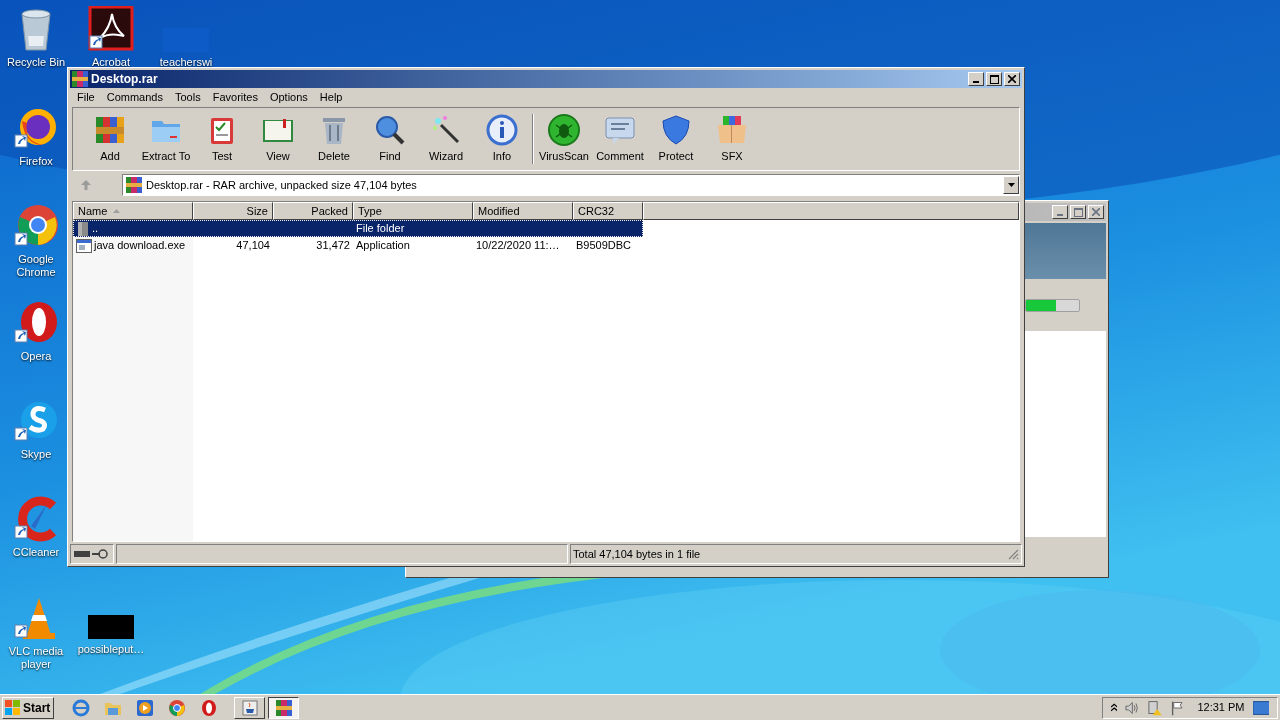 The height and width of the screenshot is (720, 1280). I want to click on menu-item: Favorites, so click(235, 97).